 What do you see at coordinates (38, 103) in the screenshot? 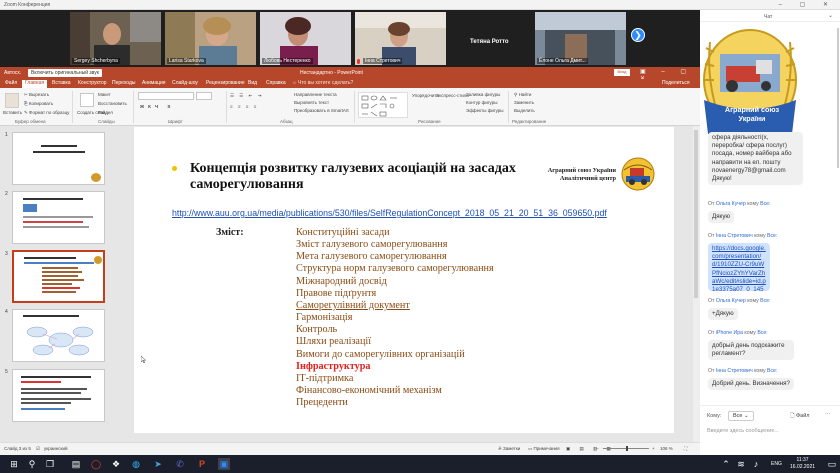
I see `copy-button: ⎘ Копировать` at bounding box center [38, 103].